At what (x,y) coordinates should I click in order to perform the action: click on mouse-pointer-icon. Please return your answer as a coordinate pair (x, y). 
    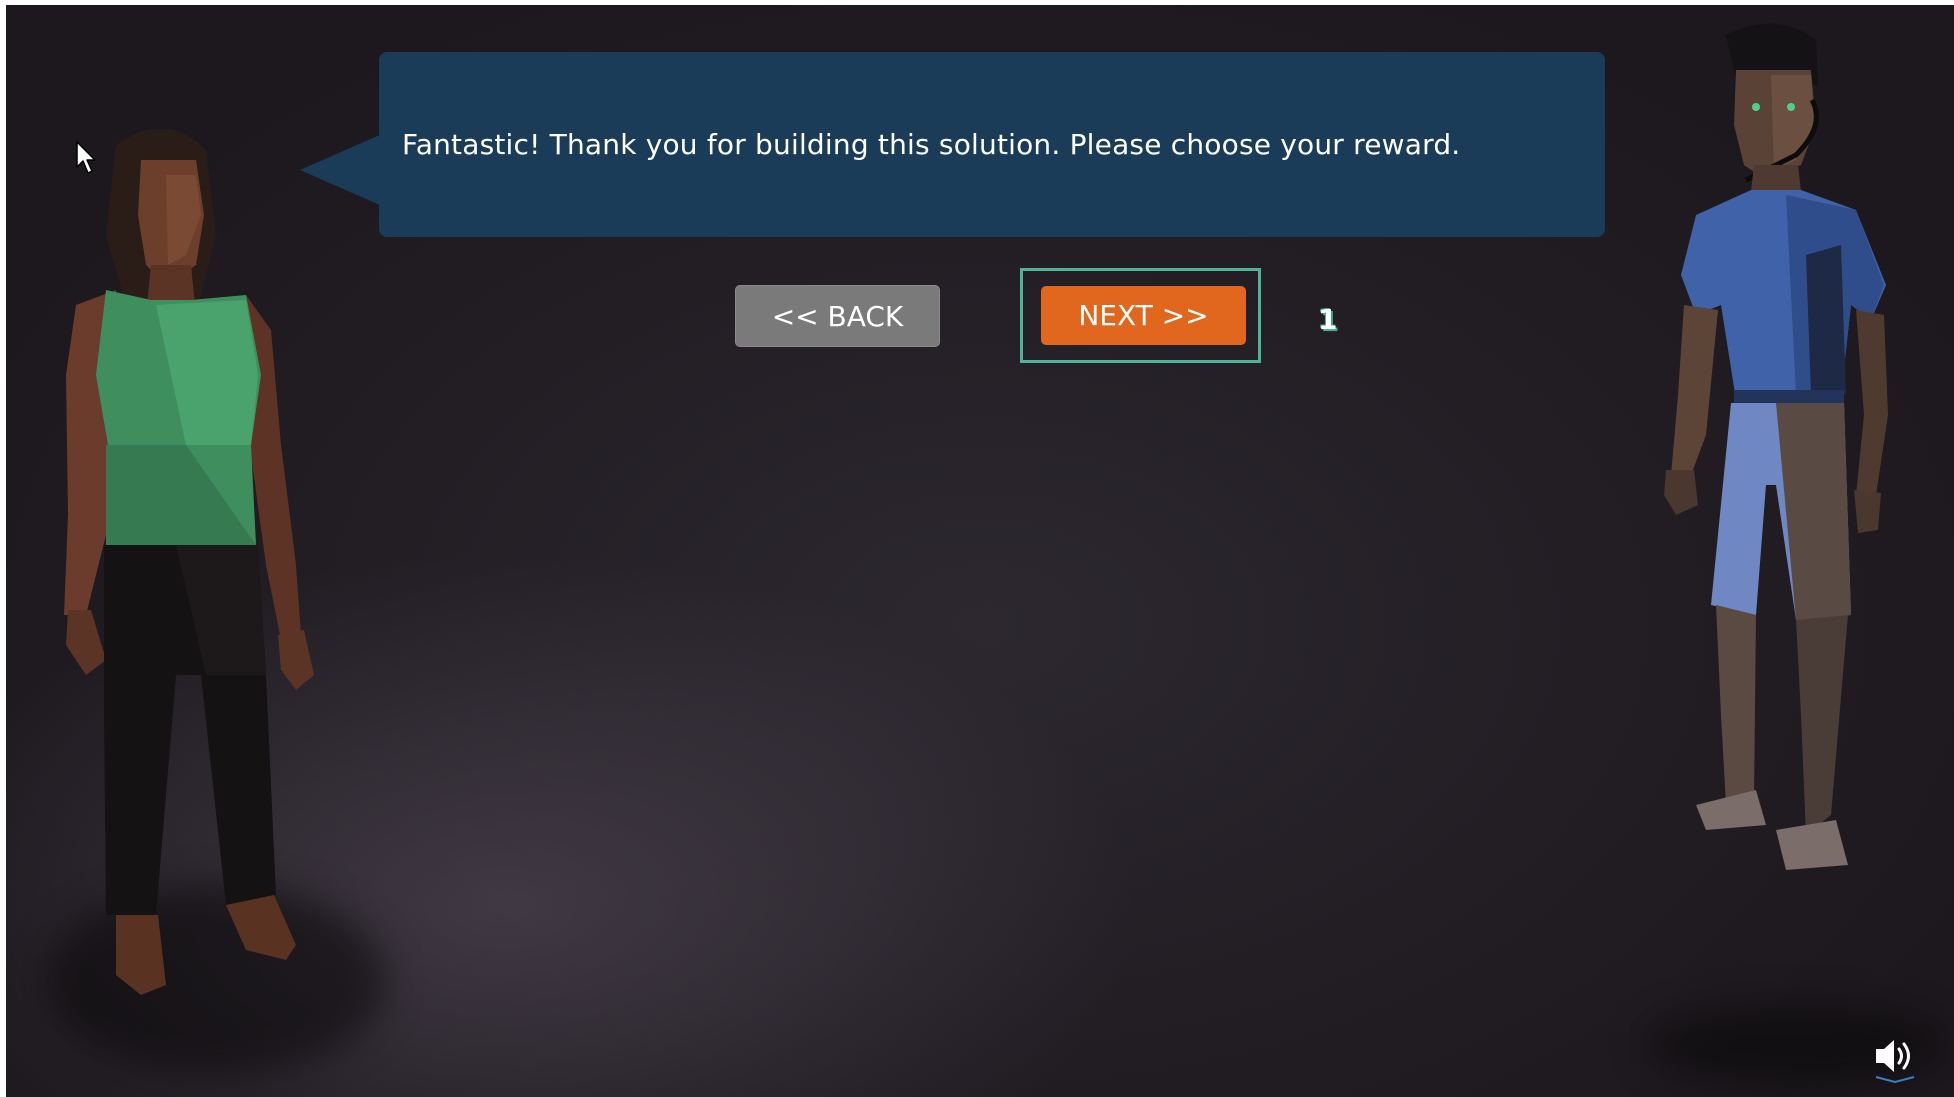
    Looking at the image, I should click on (86, 157).